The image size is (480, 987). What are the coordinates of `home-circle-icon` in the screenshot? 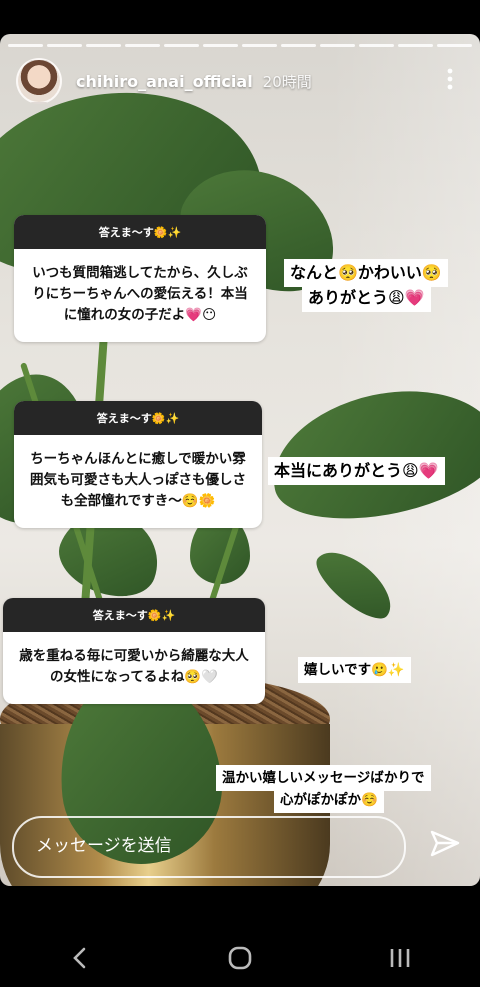 It's located at (240, 958).